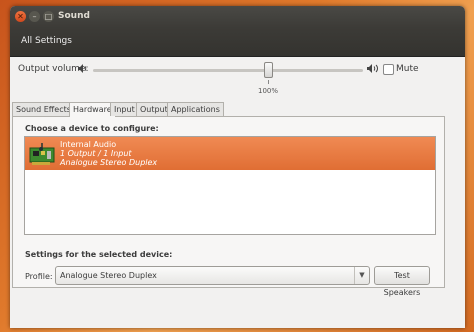 The height and width of the screenshot is (332, 474). I want to click on device-profile: Analogue Stereo Duplex, so click(109, 162).